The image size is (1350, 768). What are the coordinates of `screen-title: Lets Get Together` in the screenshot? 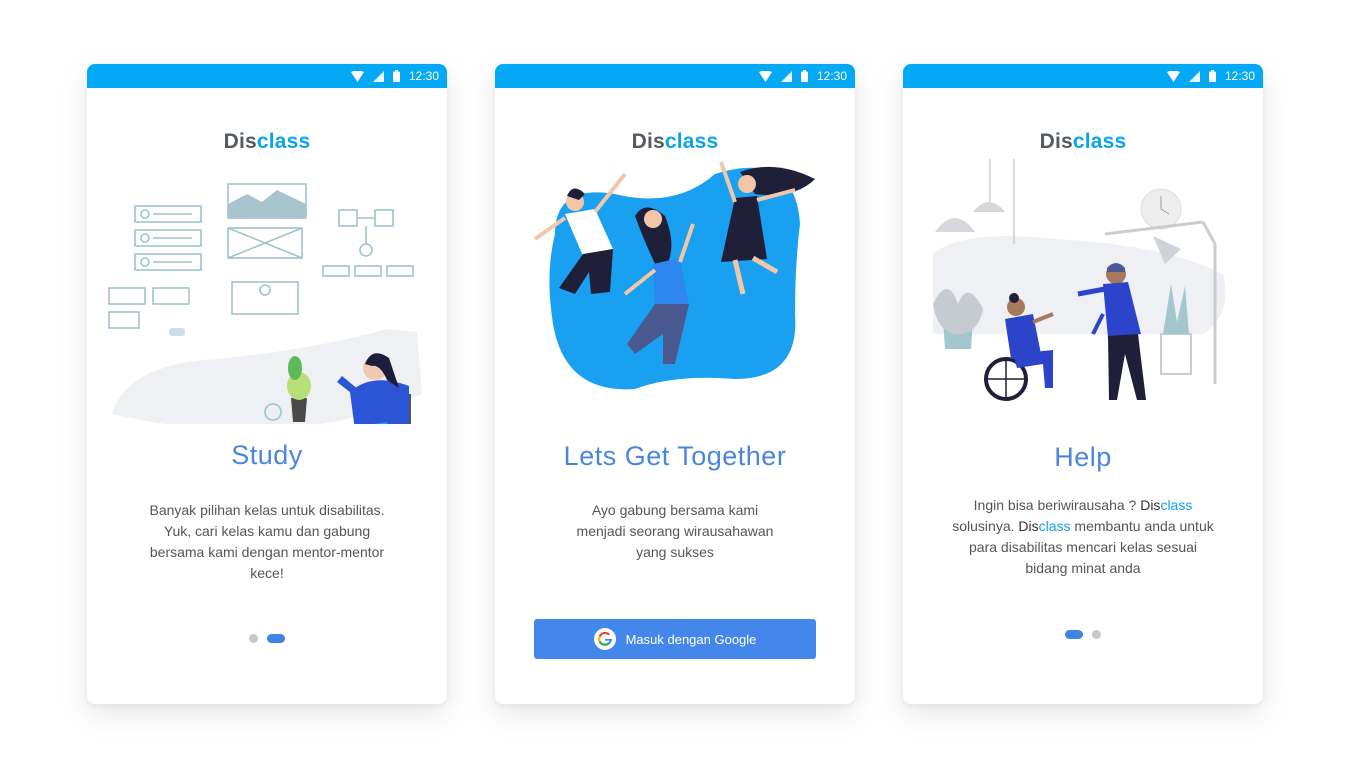 It's located at (675, 456).